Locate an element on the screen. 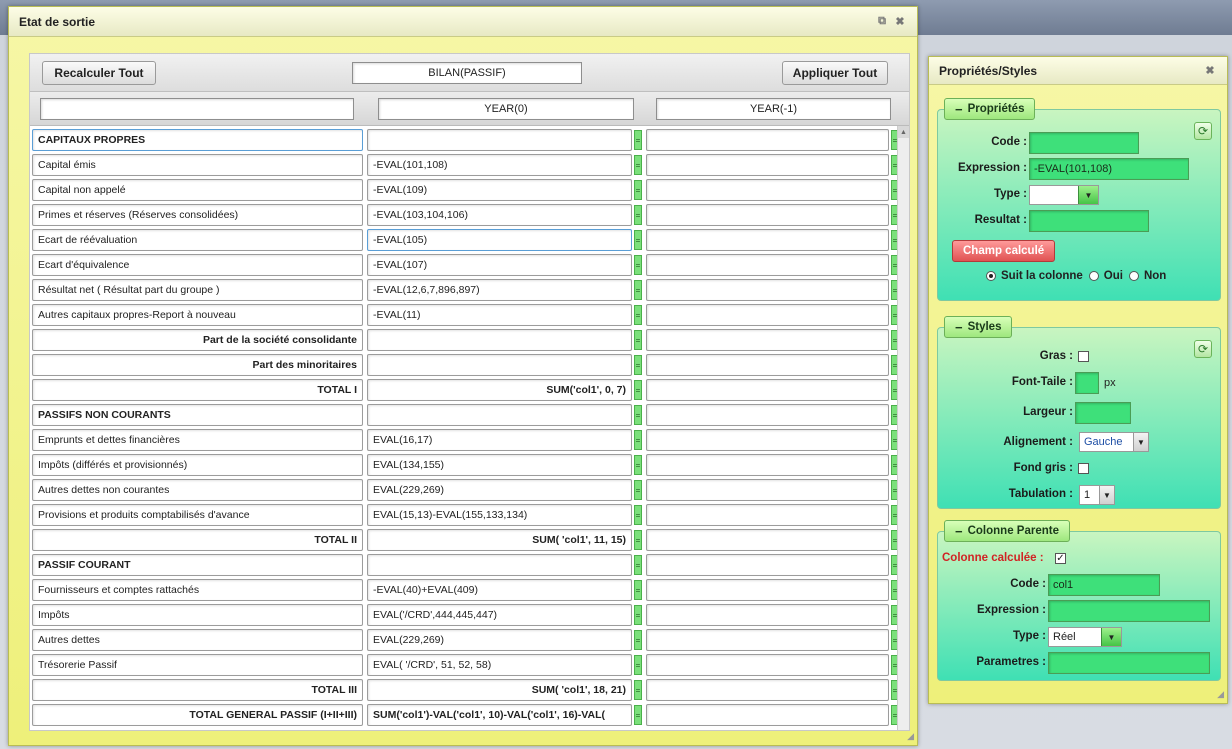  largeur-input is located at coordinates (1103, 413).